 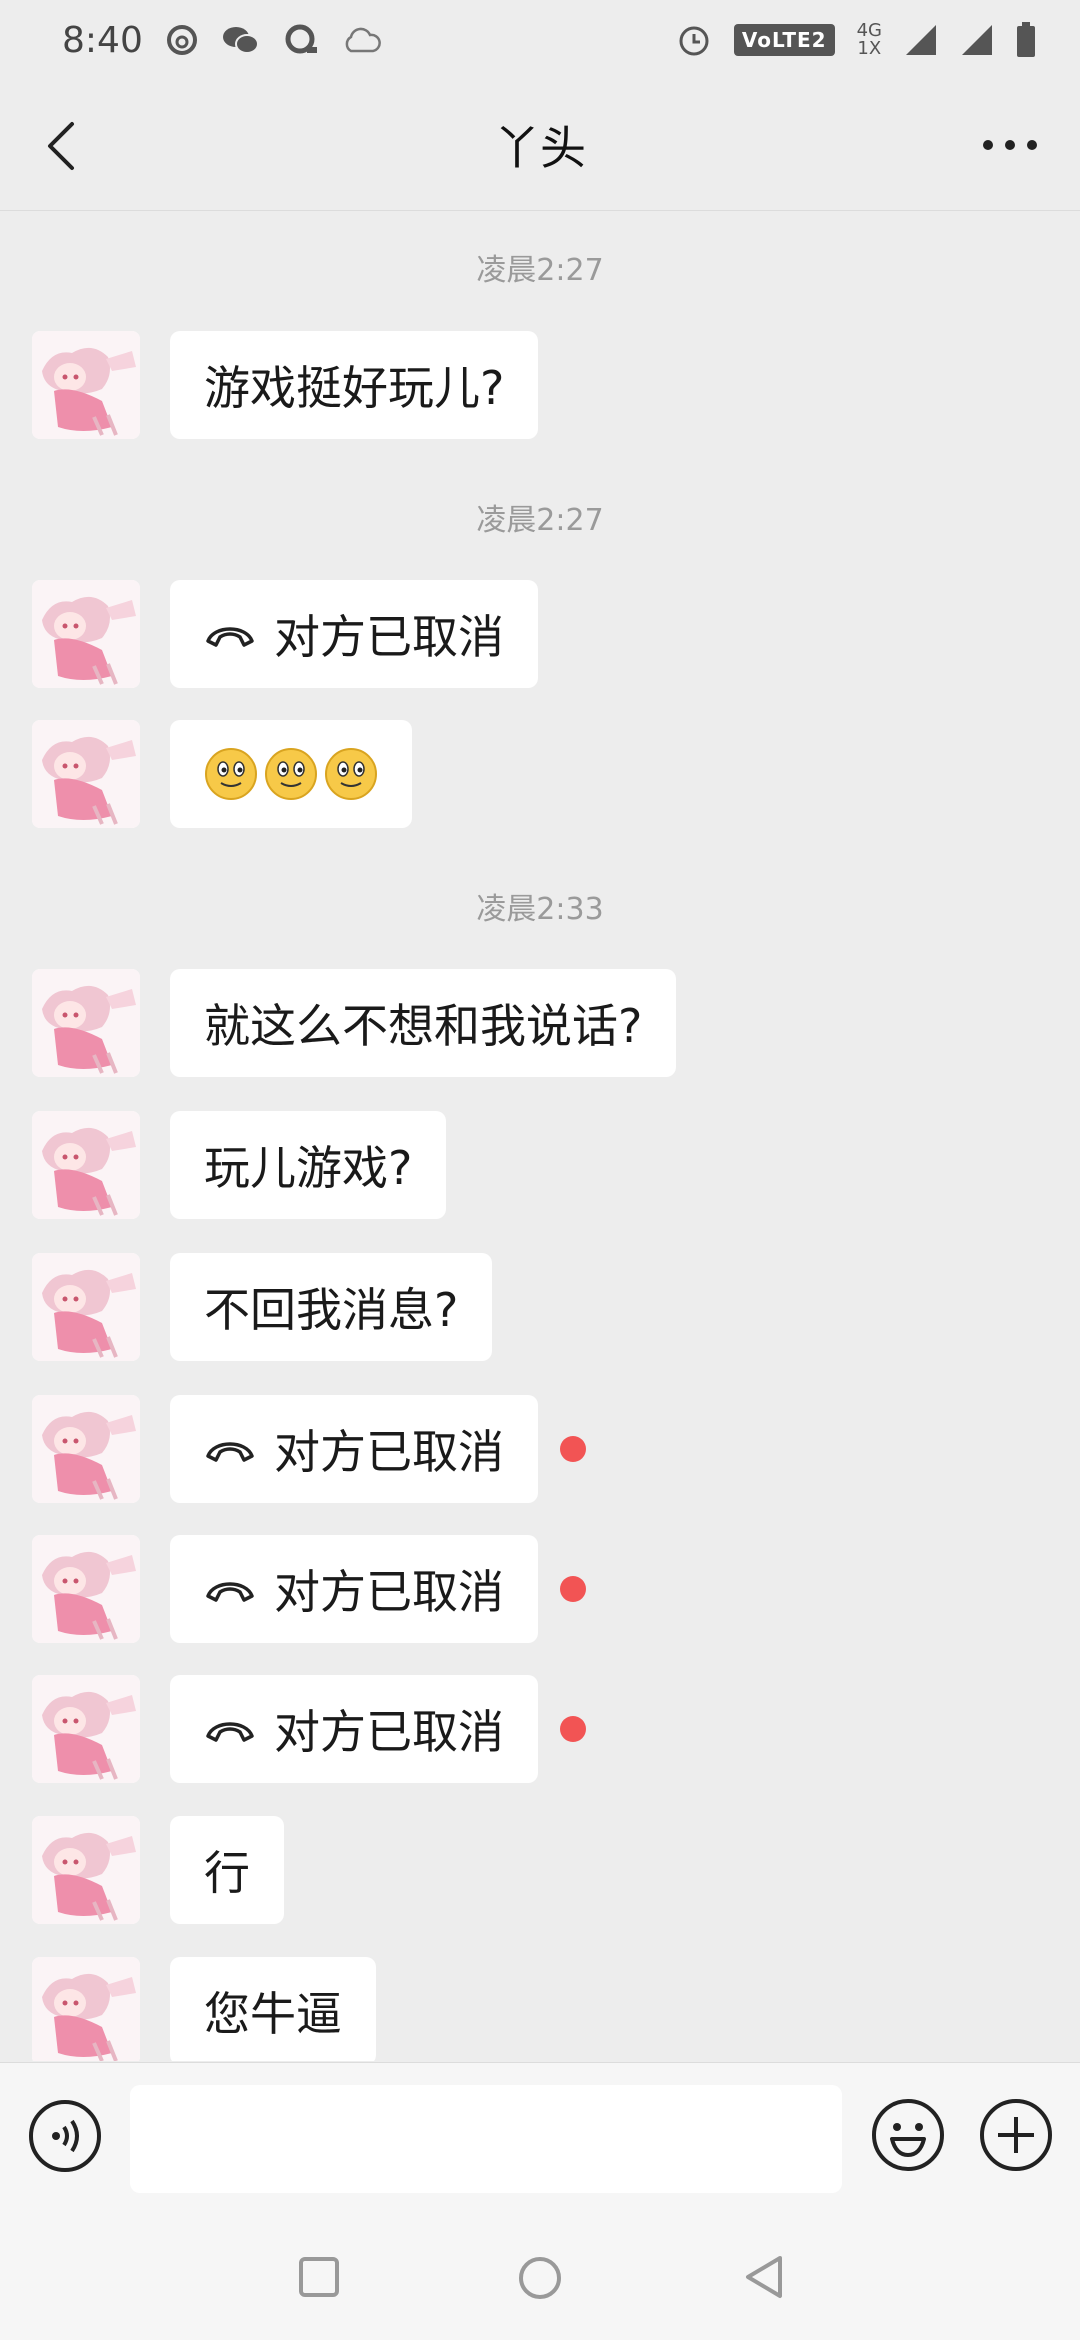 What do you see at coordinates (181, 40) in the screenshot?
I see `netease-music-icon` at bounding box center [181, 40].